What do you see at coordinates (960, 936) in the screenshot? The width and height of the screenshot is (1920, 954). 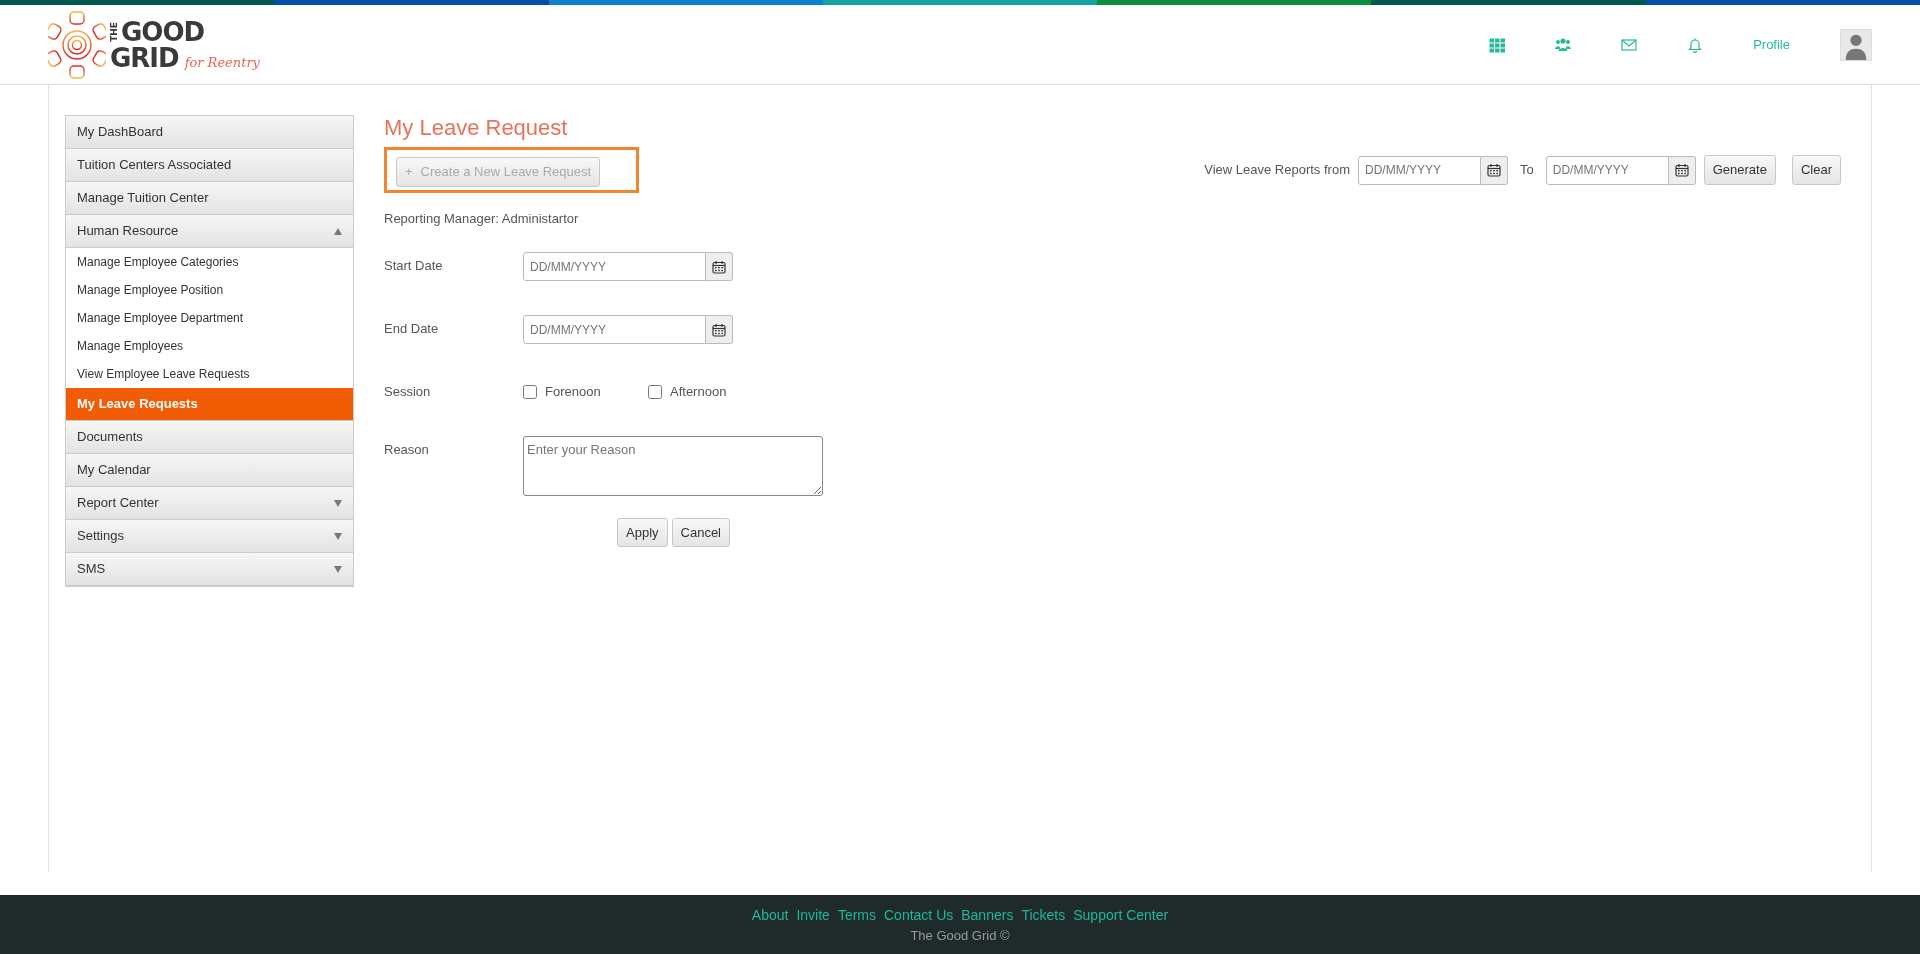 I see `copyright-text: The Good Grid ©` at bounding box center [960, 936].